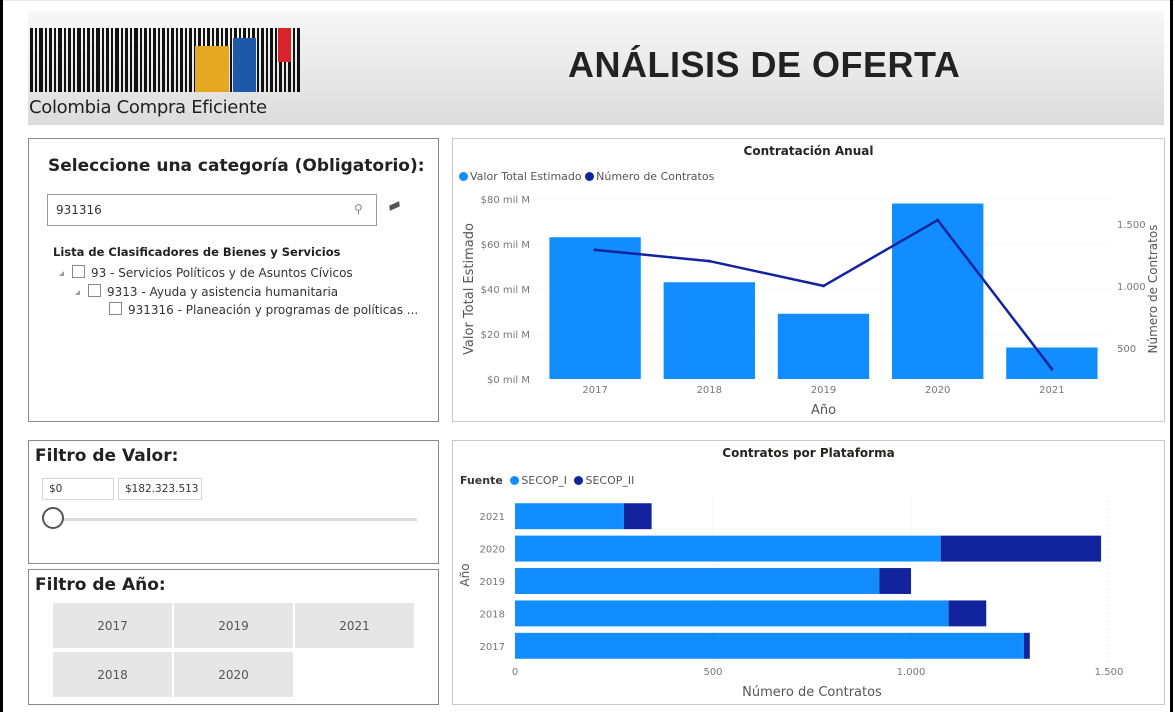 The width and height of the screenshot is (1175, 712). What do you see at coordinates (233, 674) in the screenshot?
I see `year-button-2020: 2020` at bounding box center [233, 674].